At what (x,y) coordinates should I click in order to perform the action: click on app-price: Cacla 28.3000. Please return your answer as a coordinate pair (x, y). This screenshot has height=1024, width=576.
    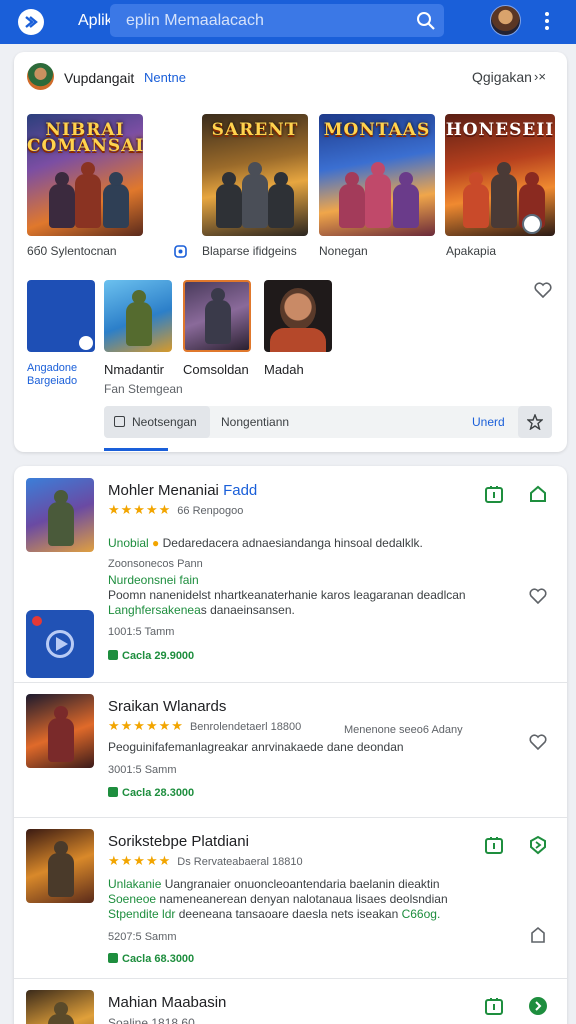
    Looking at the image, I should click on (151, 793).